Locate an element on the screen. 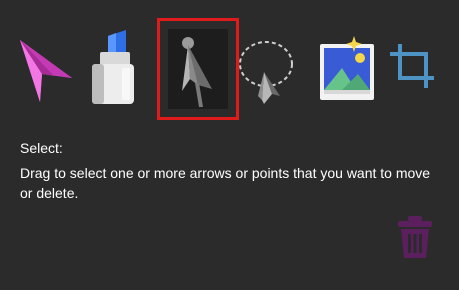 The height and width of the screenshot is (290, 459). image-tool-button is located at coordinates (347, 68).